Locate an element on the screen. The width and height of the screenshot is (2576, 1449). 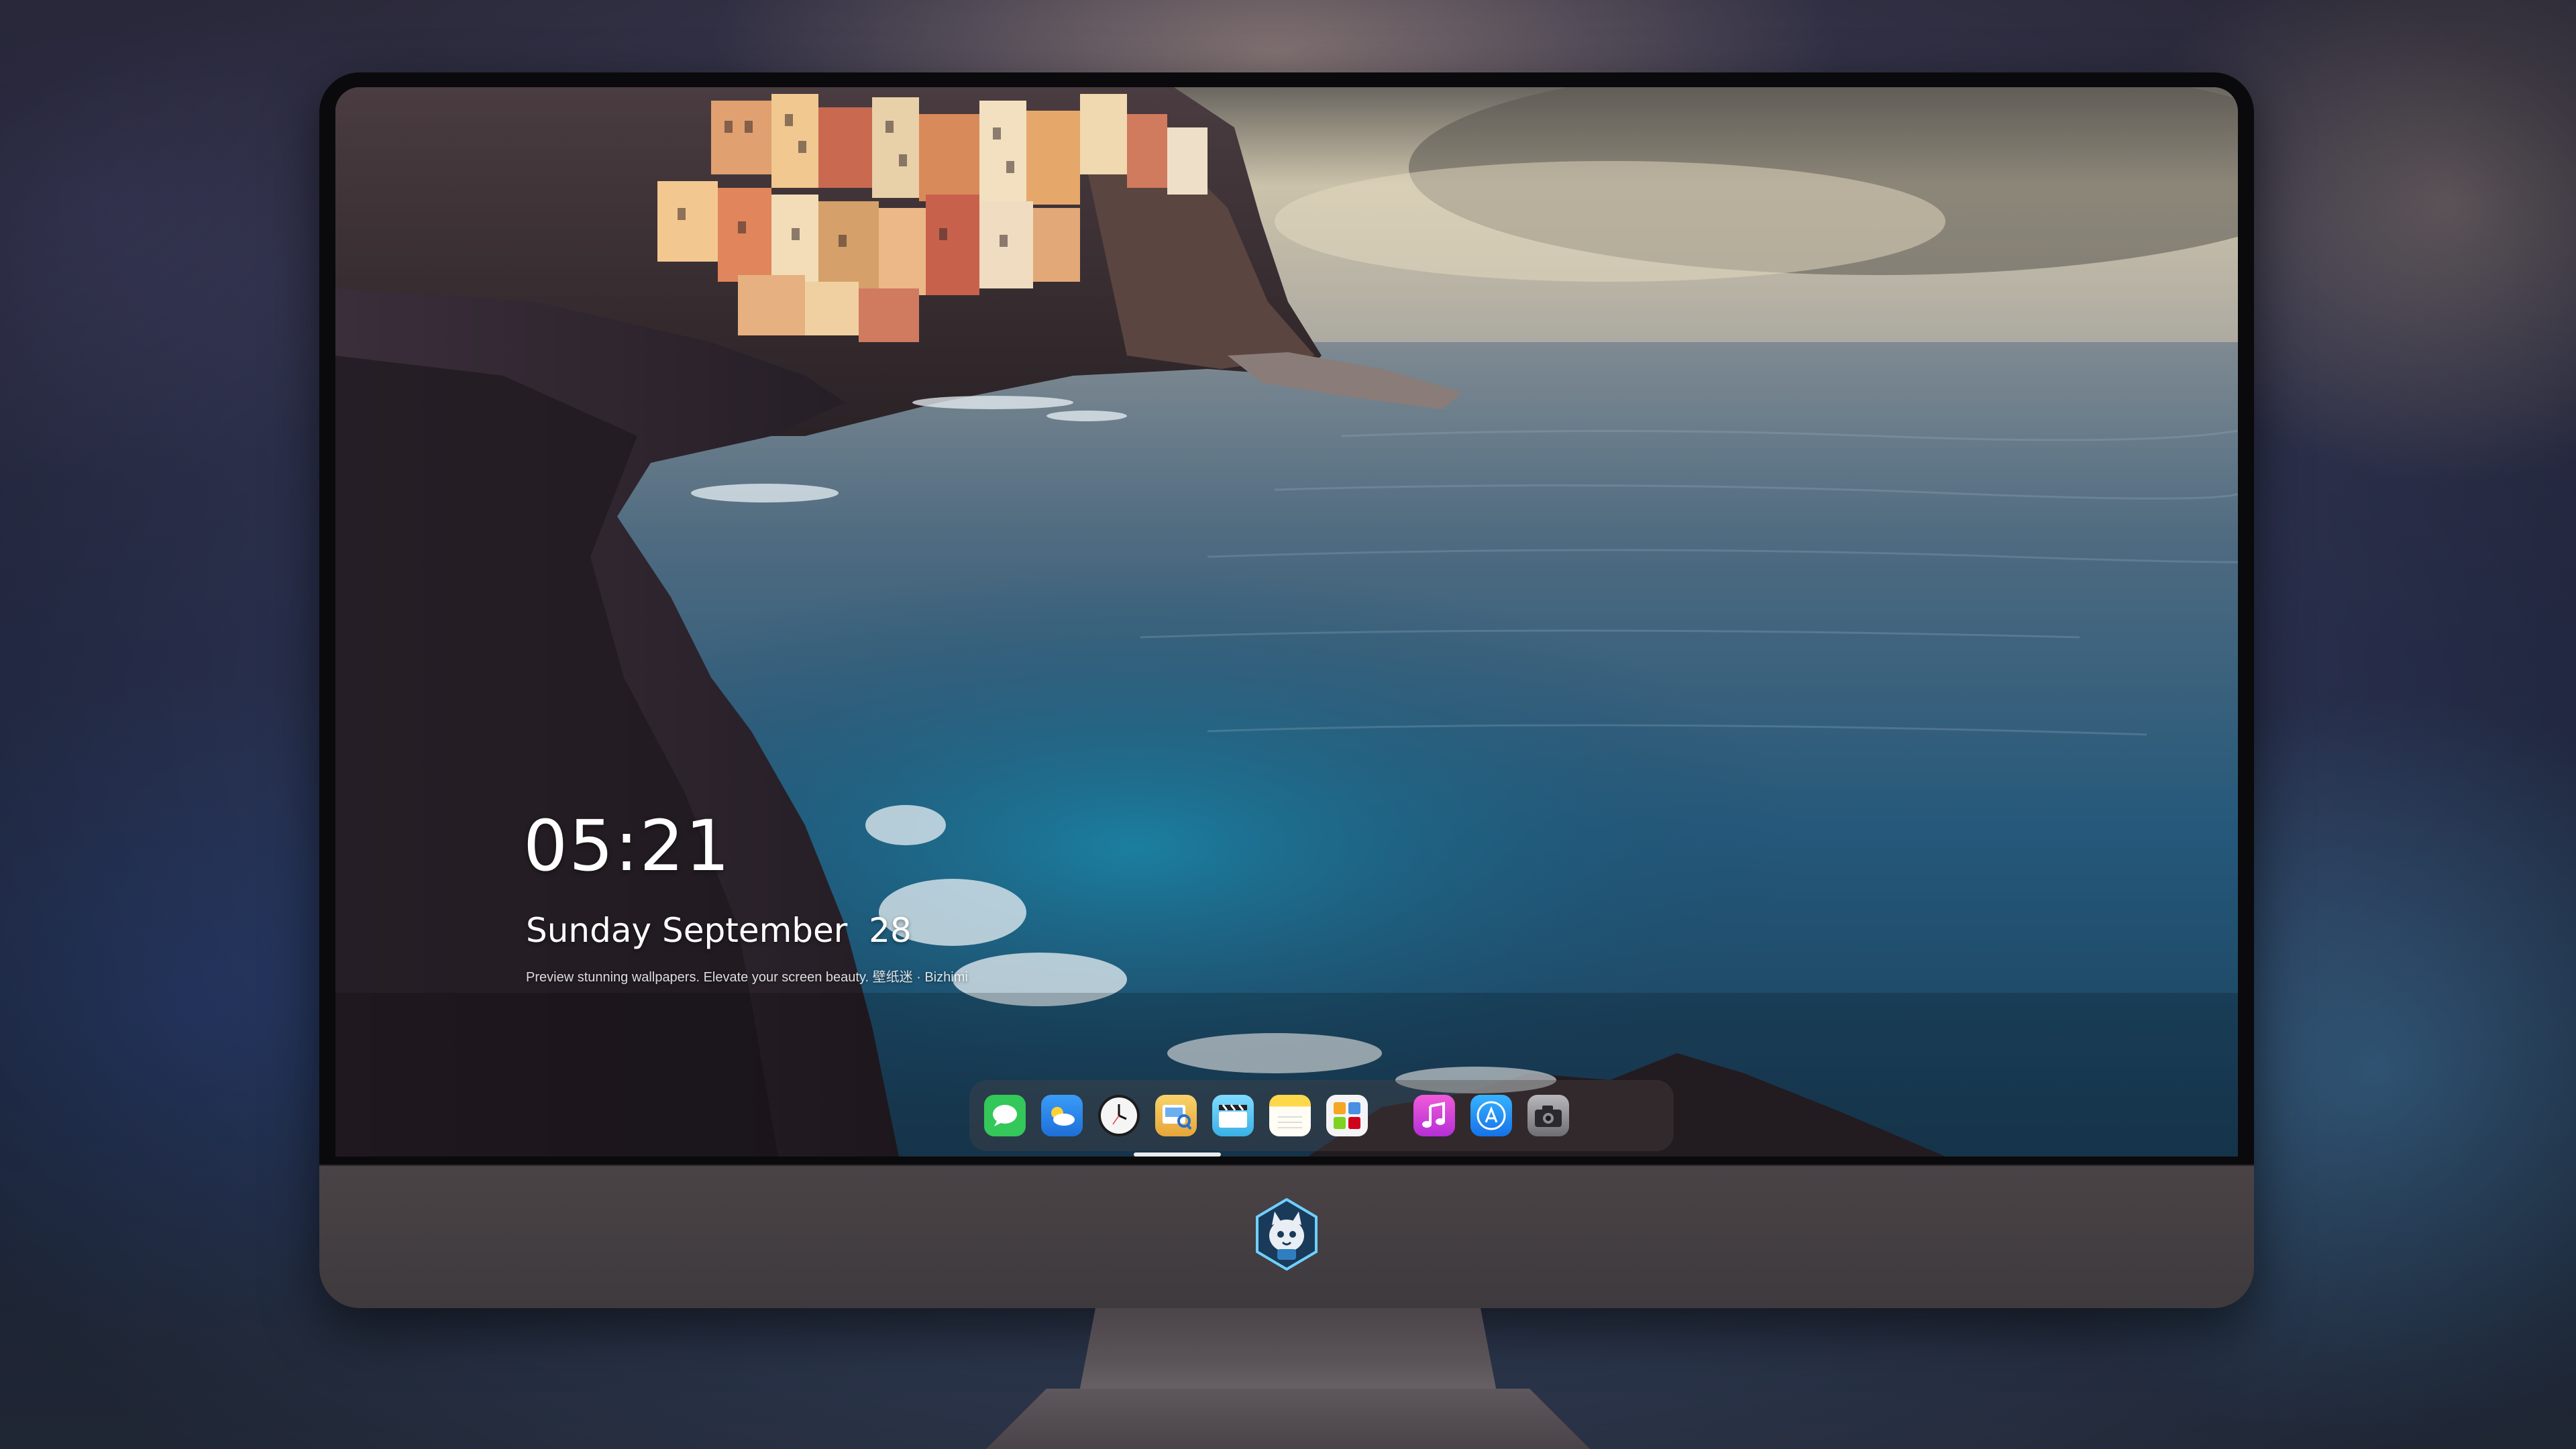
camera-icon is located at coordinates (1548, 1115).